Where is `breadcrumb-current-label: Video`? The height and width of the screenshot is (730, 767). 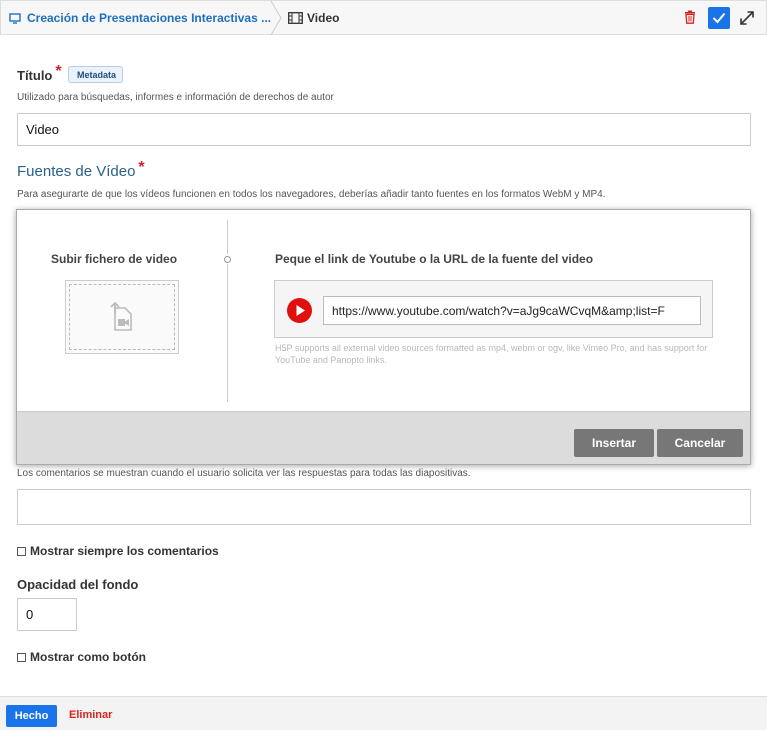 breadcrumb-current-label: Video is located at coordinates (323, 18).